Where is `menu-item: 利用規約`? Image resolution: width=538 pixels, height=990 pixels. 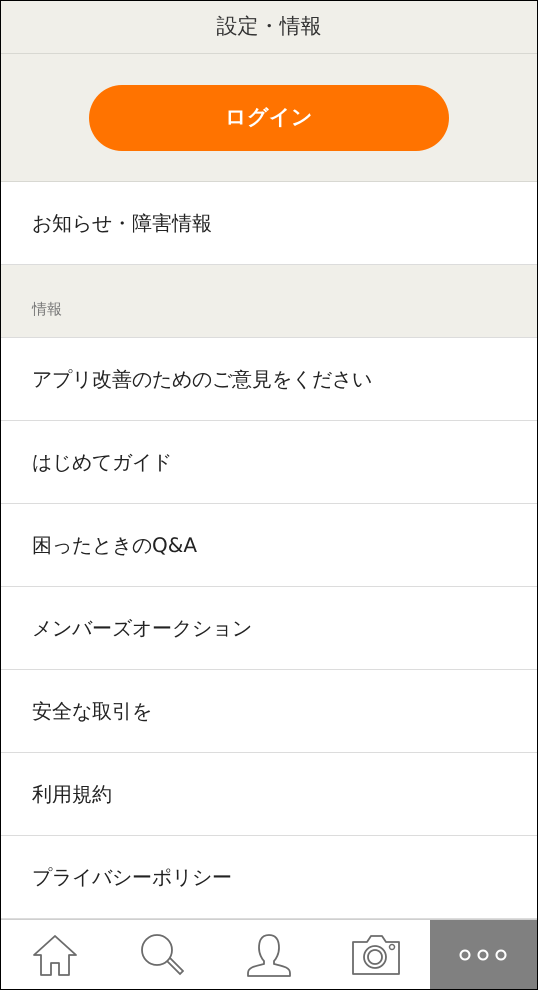
menu-item: 利用規約 is located at coordinates (72, 794).